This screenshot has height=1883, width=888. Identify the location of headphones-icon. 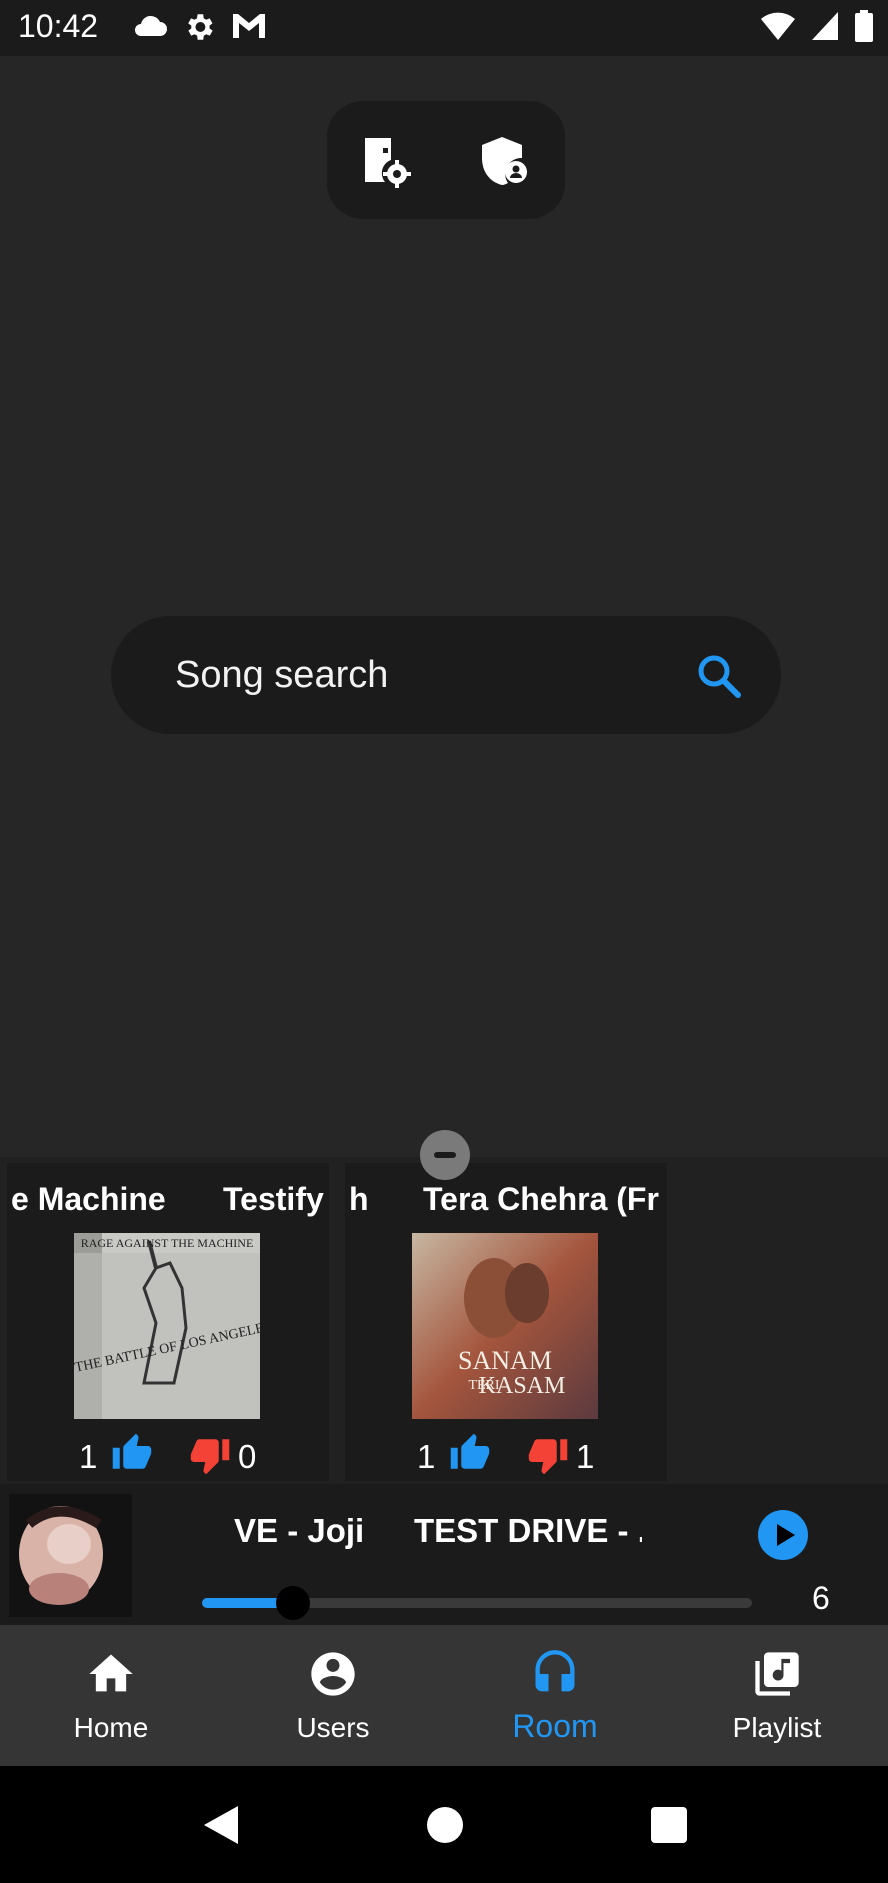
(555, 1674).